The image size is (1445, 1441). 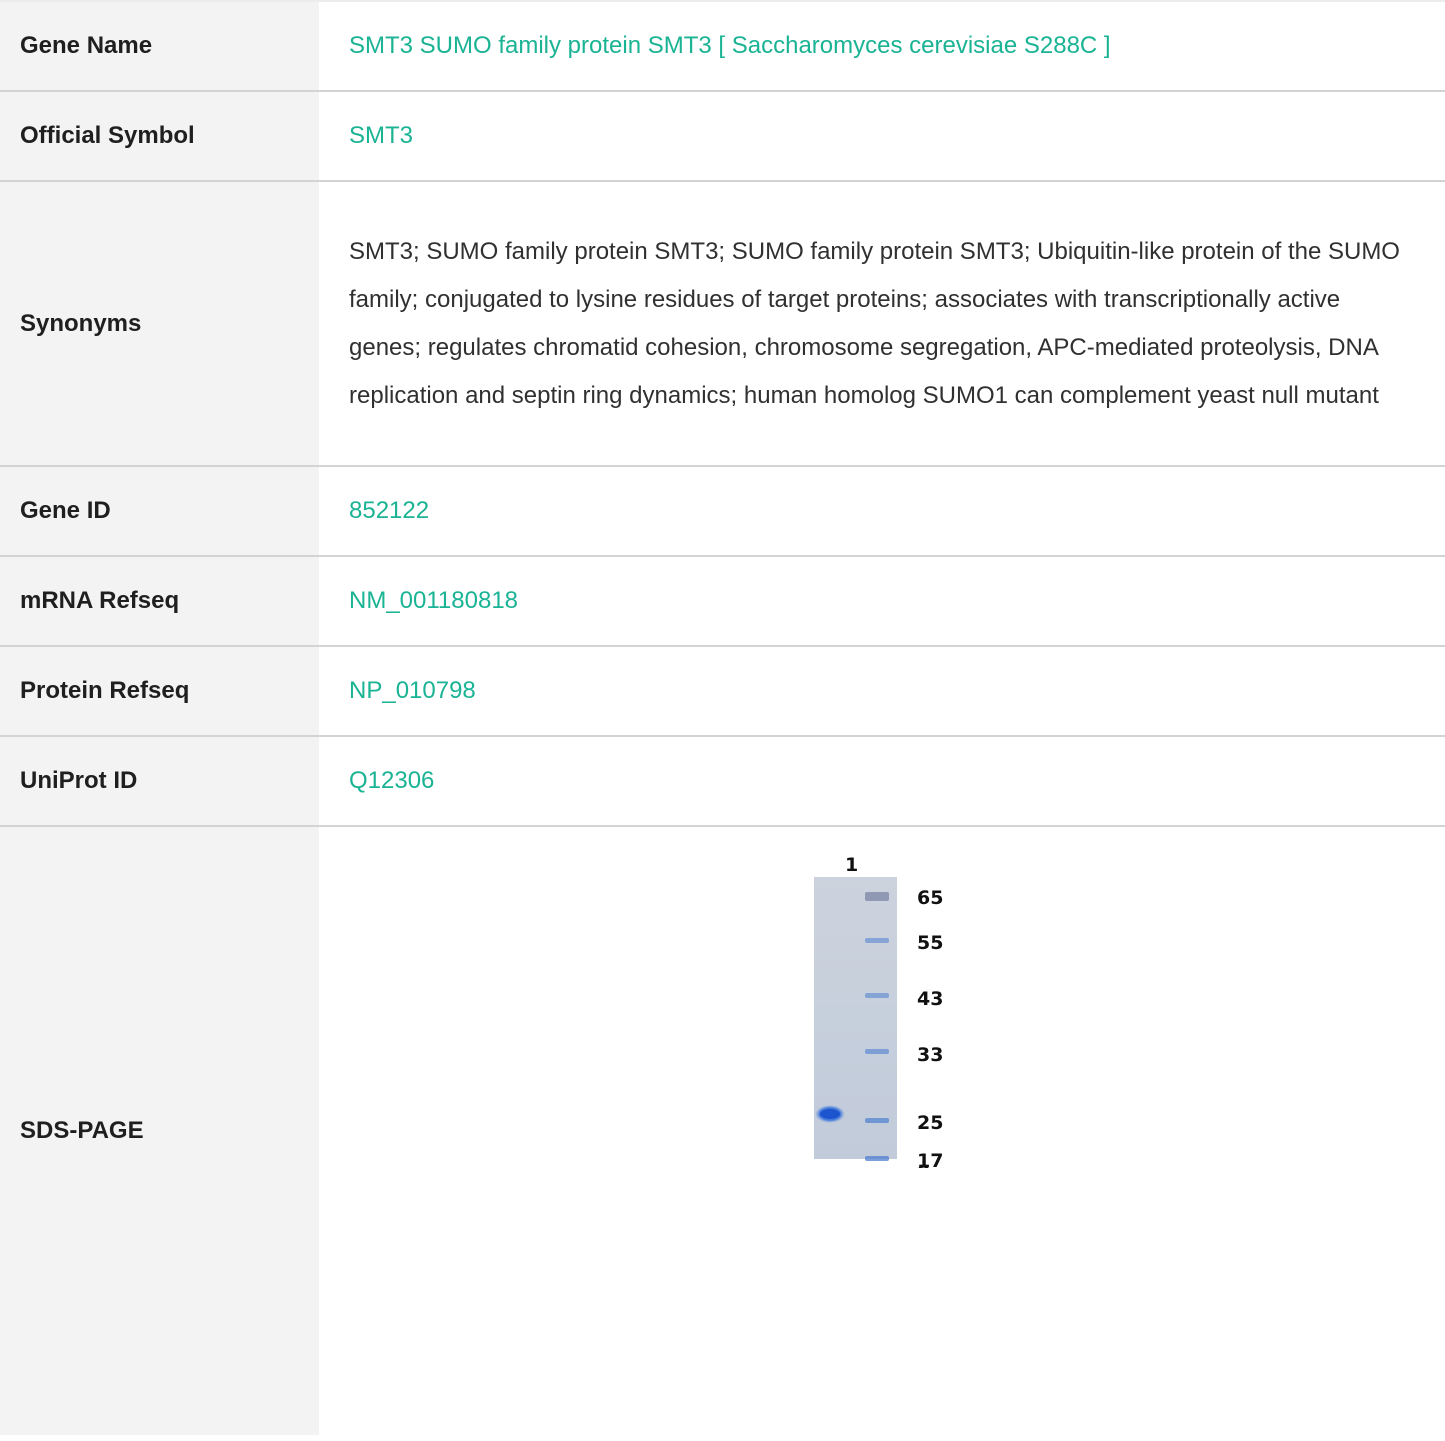 What do you see at coordinates (159, 691) in the screenshot?
I see `protein-refseq-label: Protein Refseq` at bounding box center [159, 691].